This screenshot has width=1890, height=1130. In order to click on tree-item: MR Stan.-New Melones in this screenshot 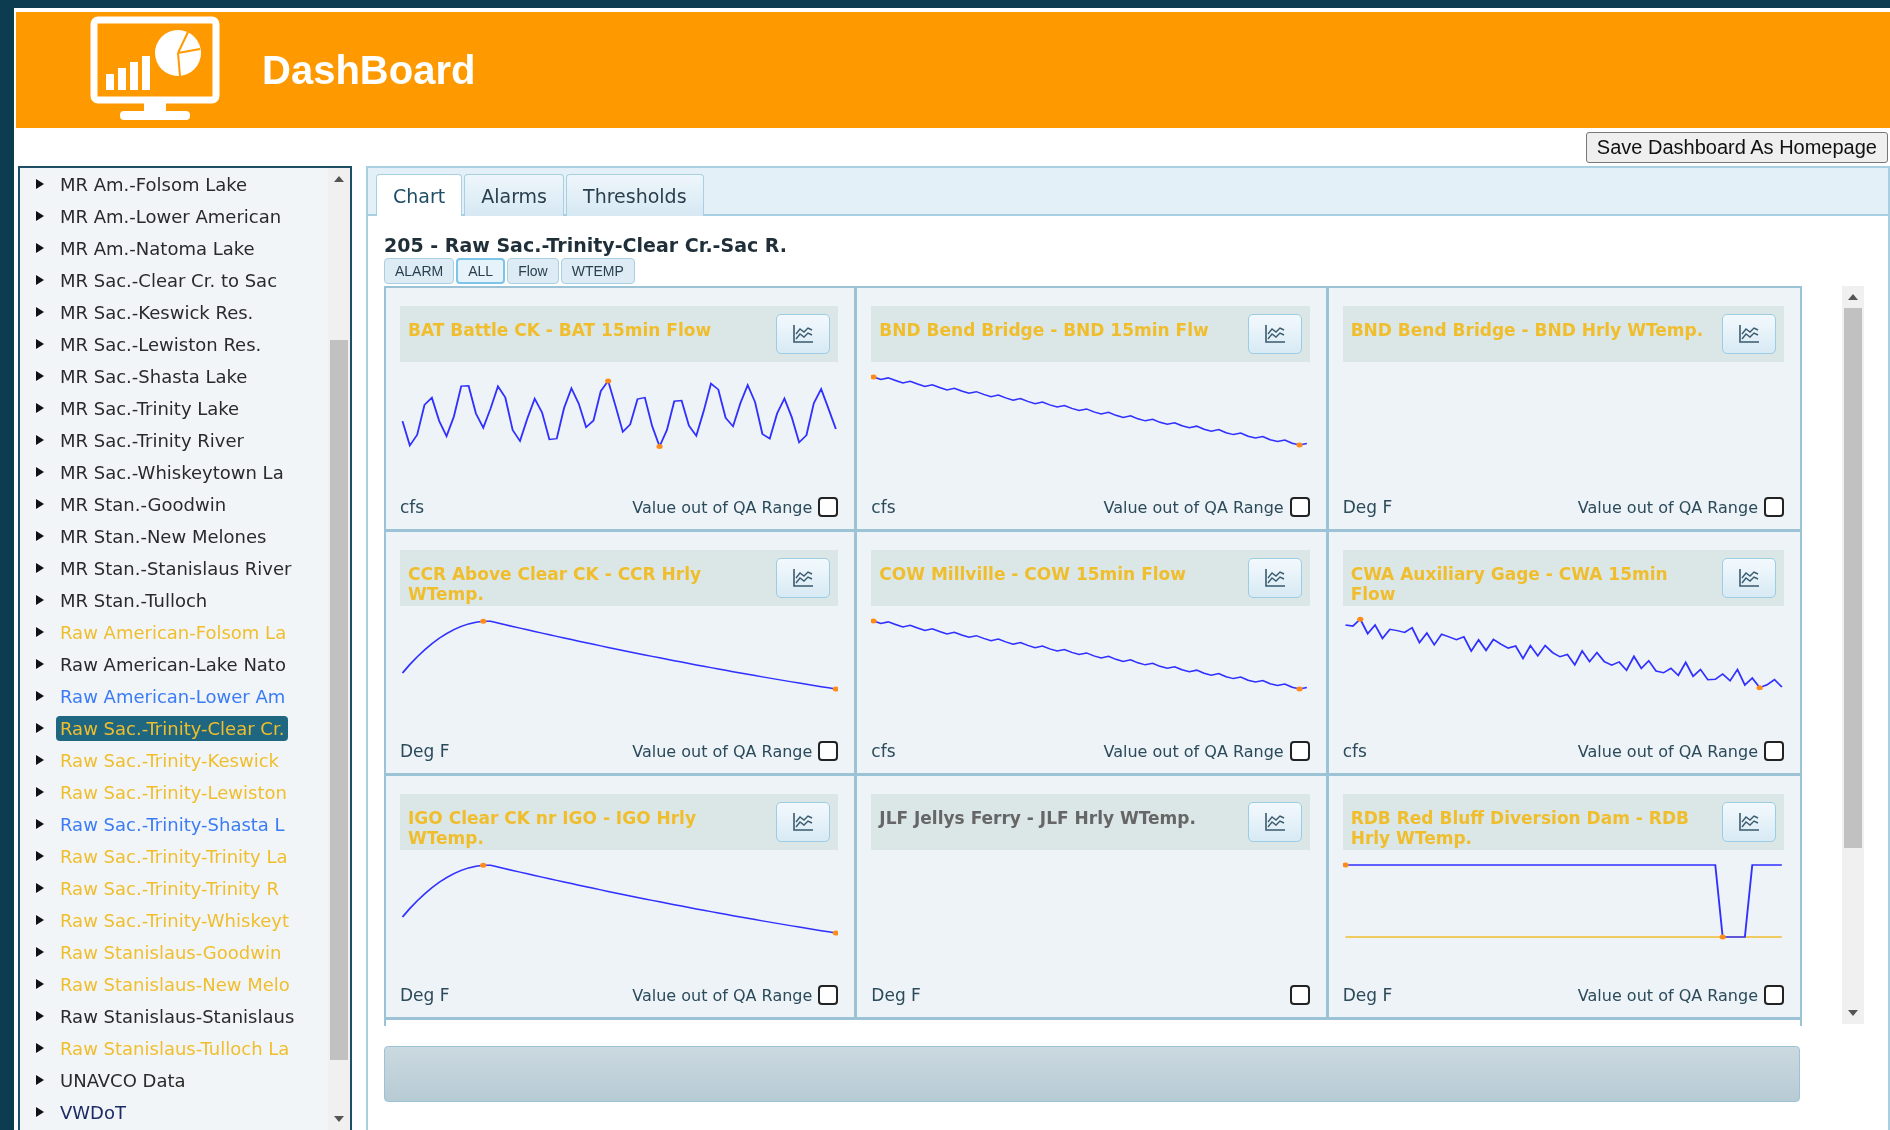, I will do `click(163, 536)`.